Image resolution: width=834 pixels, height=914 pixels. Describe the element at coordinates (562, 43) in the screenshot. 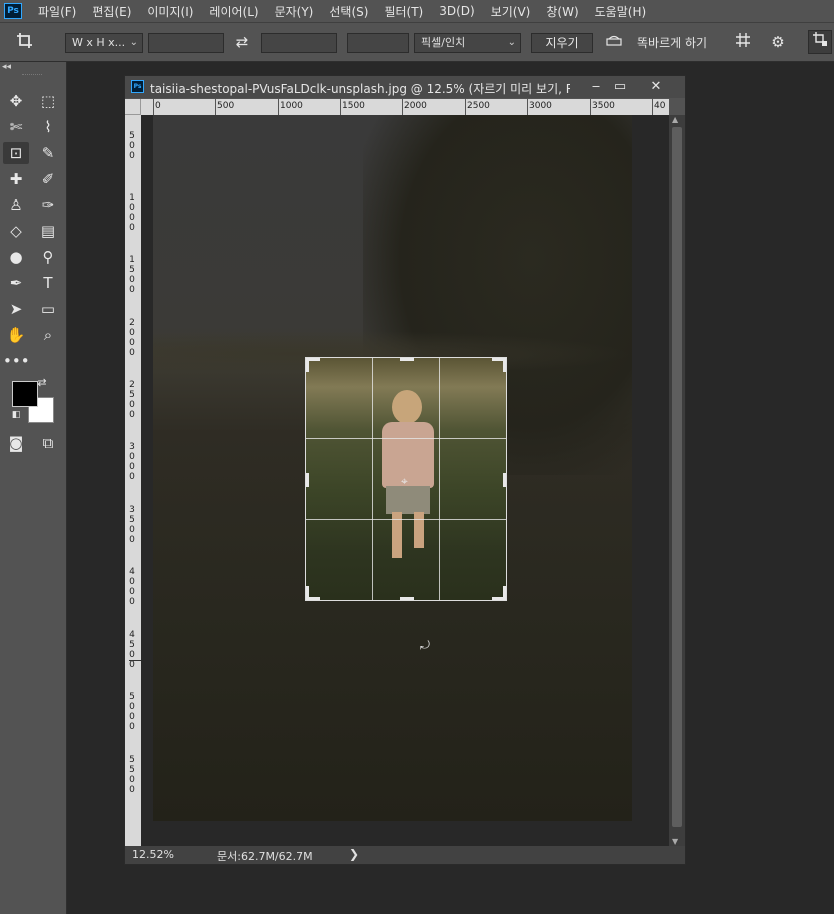

I see `clear-button: 지우기` at that location.